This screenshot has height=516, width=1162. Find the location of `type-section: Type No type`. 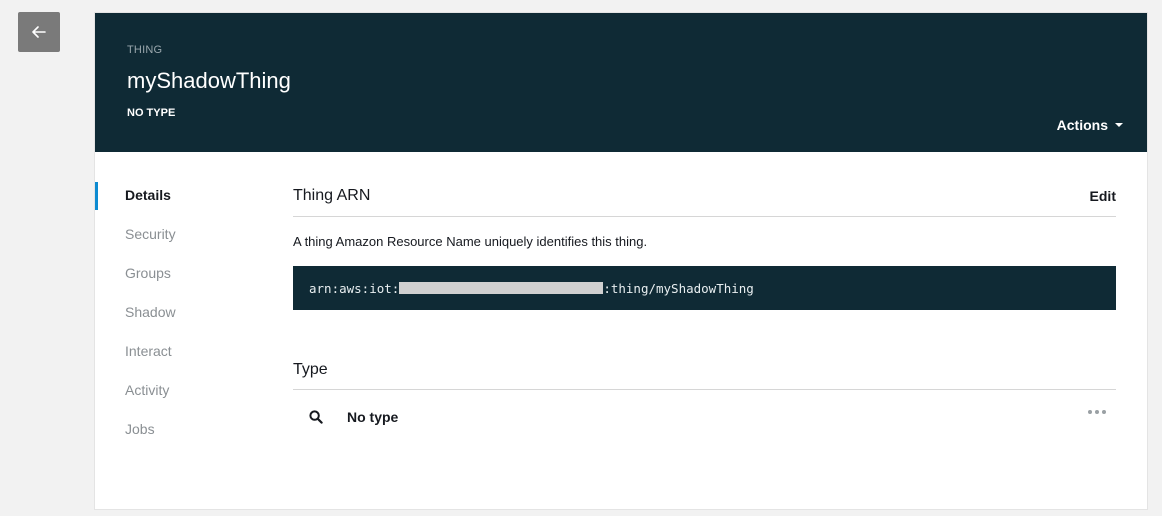

type-section: Type No type is located at coordinates (704, 397).